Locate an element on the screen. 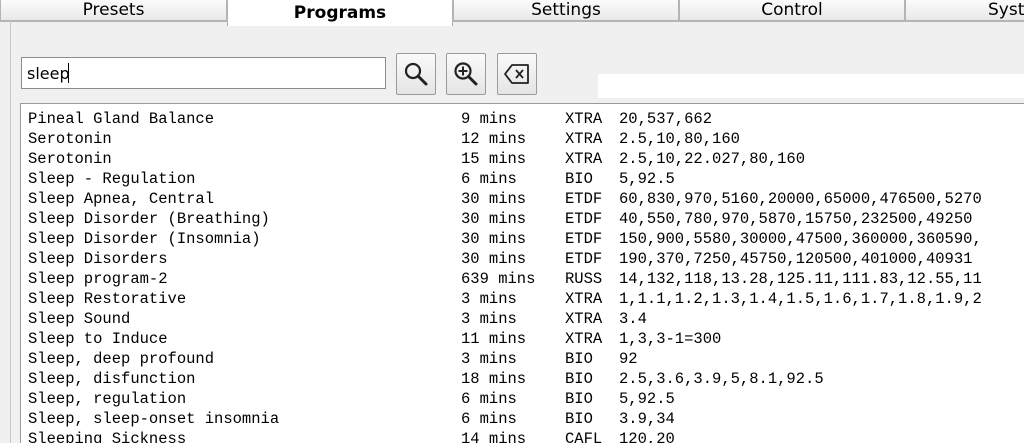  blank-field-area is located at coordinates (811, 86).